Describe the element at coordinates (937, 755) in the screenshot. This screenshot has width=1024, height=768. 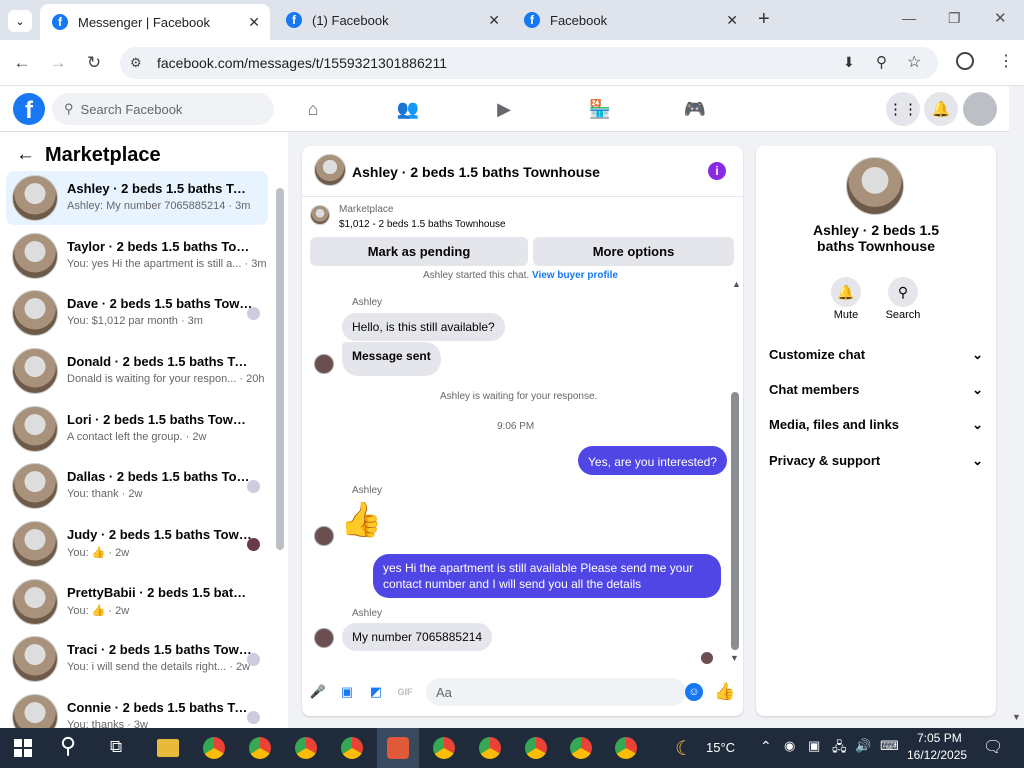
I see `clock-date: 16/12/2025` at that location.